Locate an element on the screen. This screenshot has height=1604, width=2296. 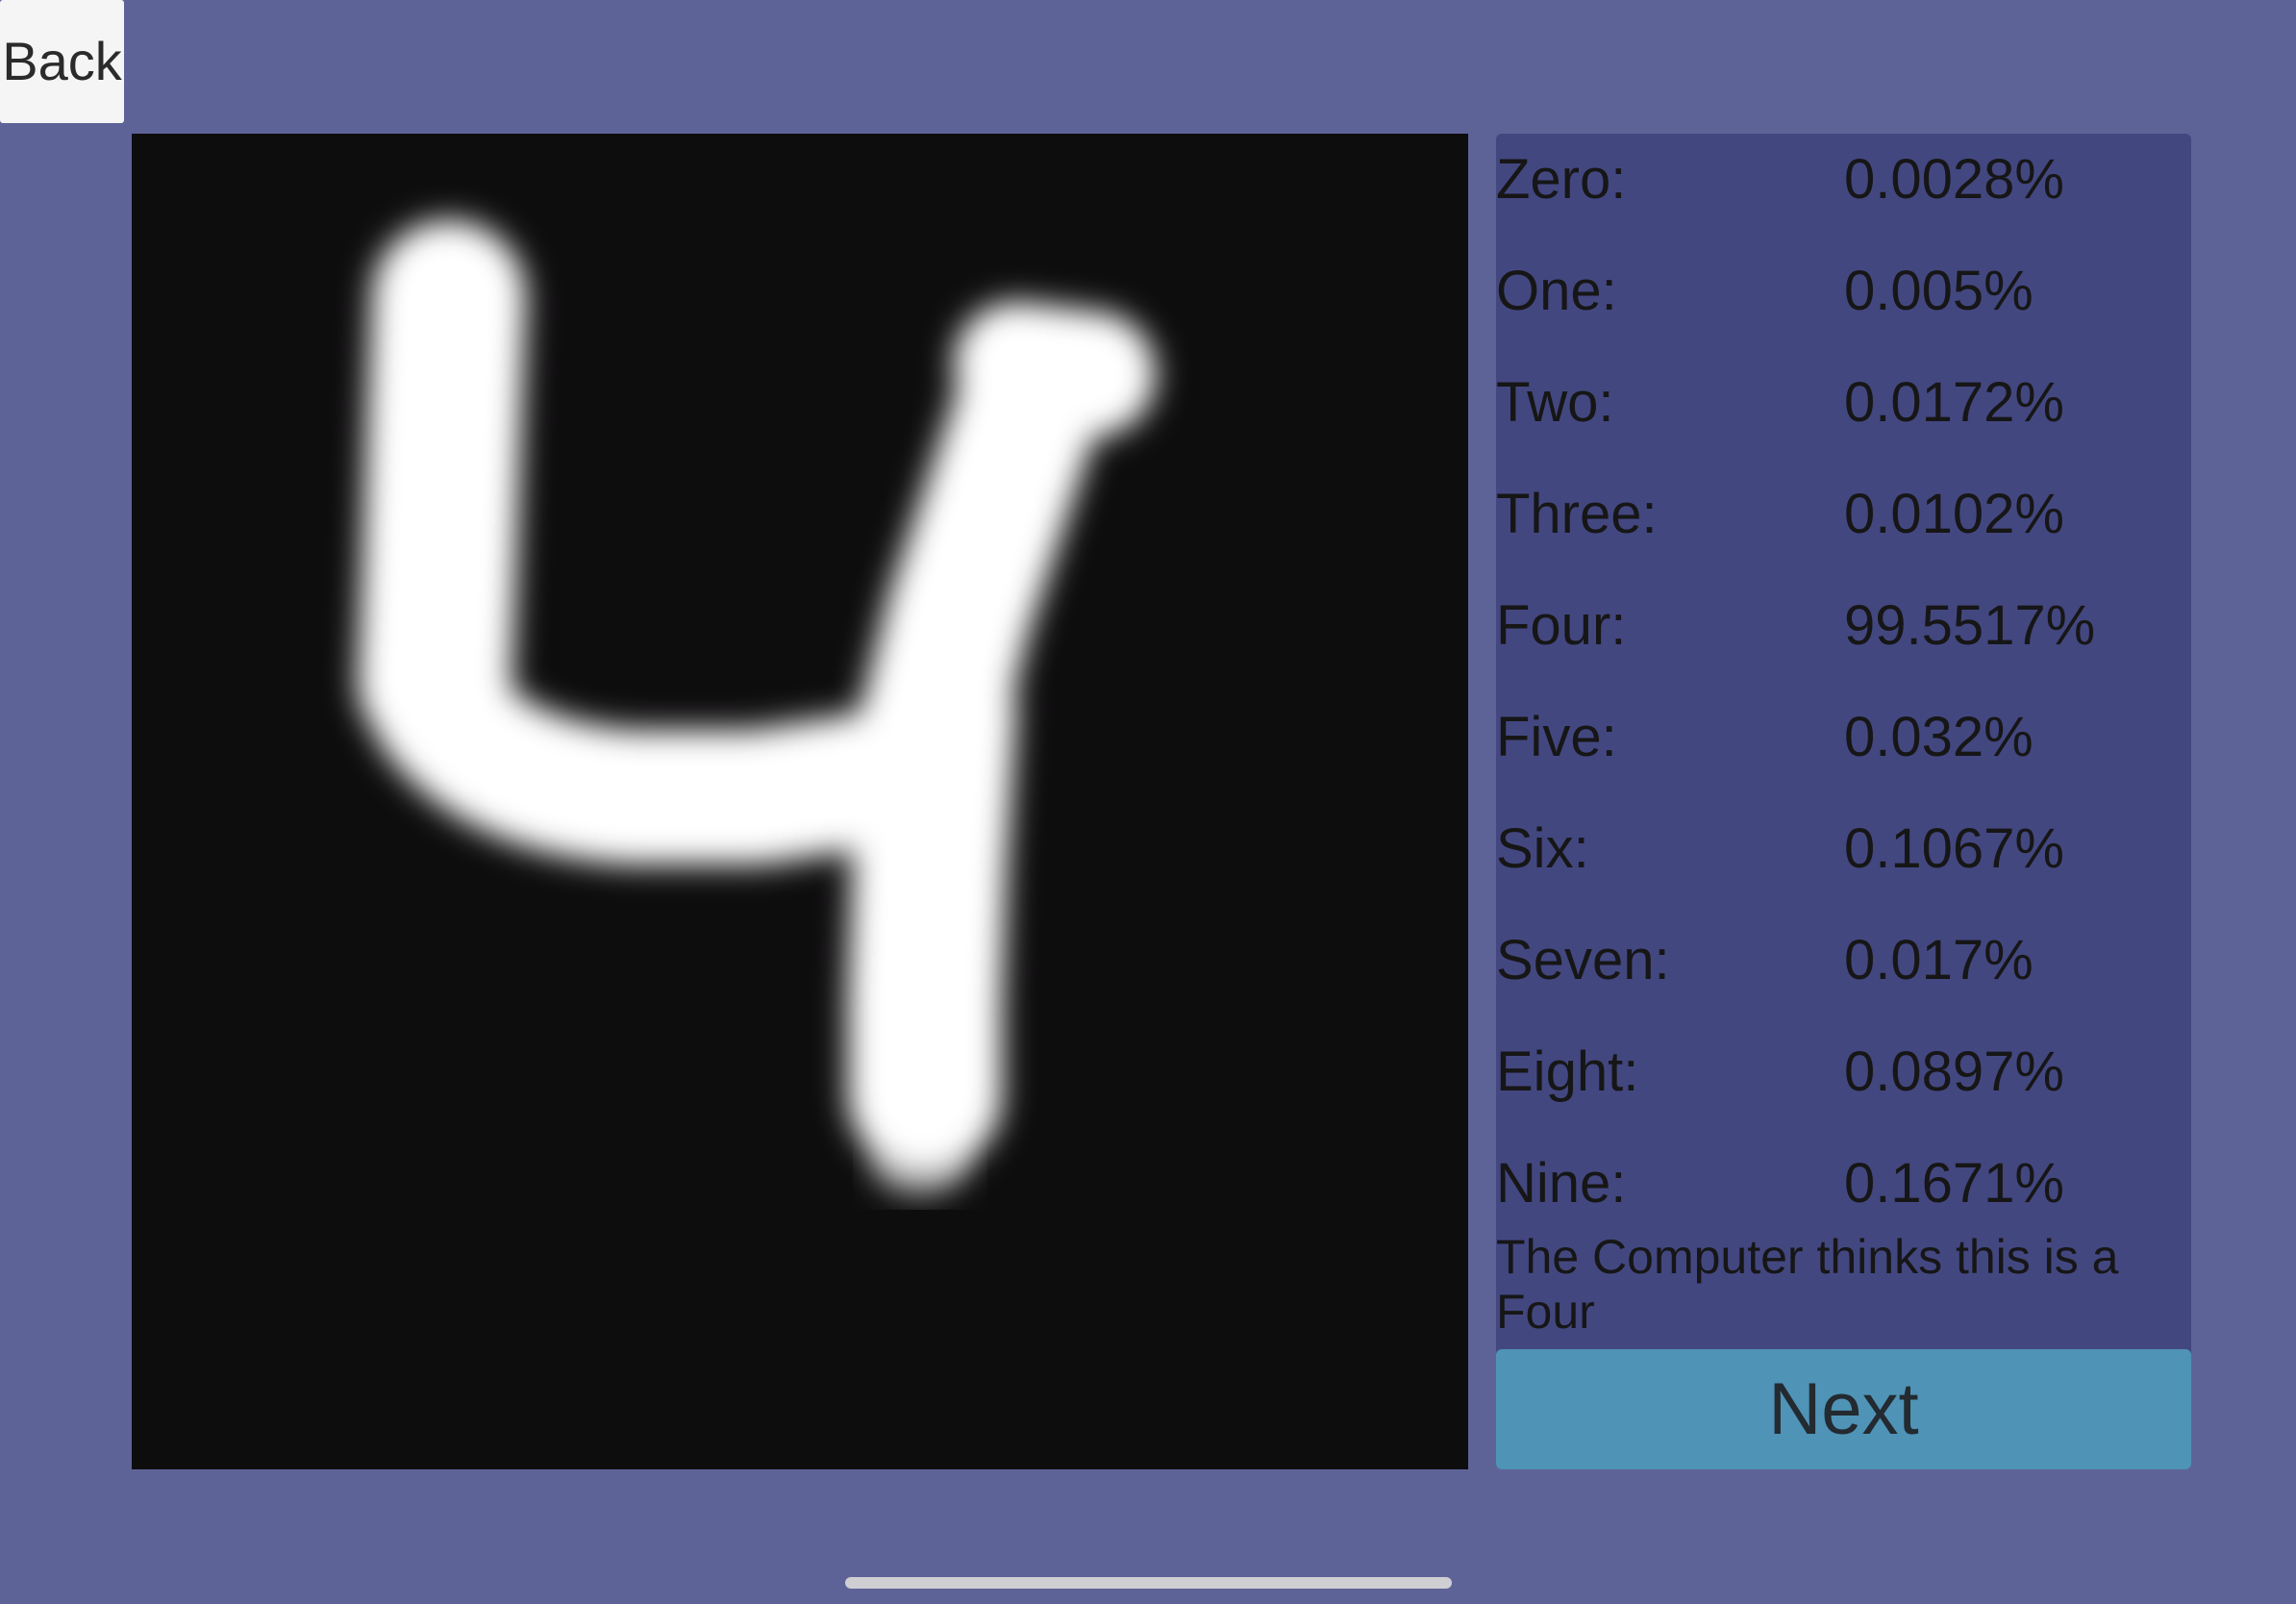
prob-row-four: Four: 99.5517% is located at coordinates (1843, 635).